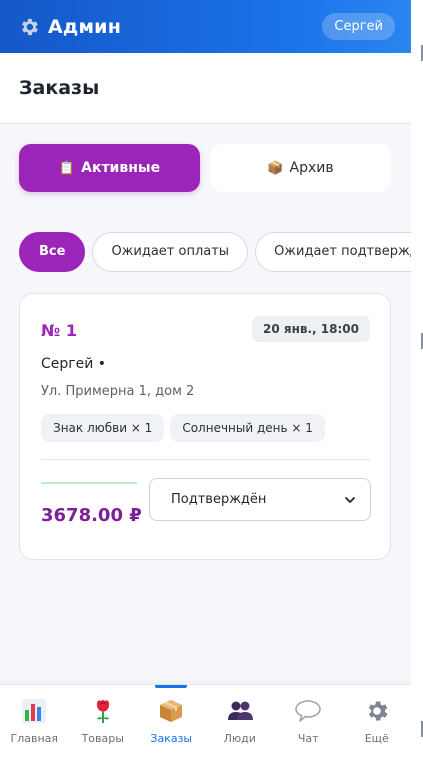 Image resolution: width=423 pixels, height=758 pixels. I want to click on top-bar: Админ Сергей, so click(205, 26).